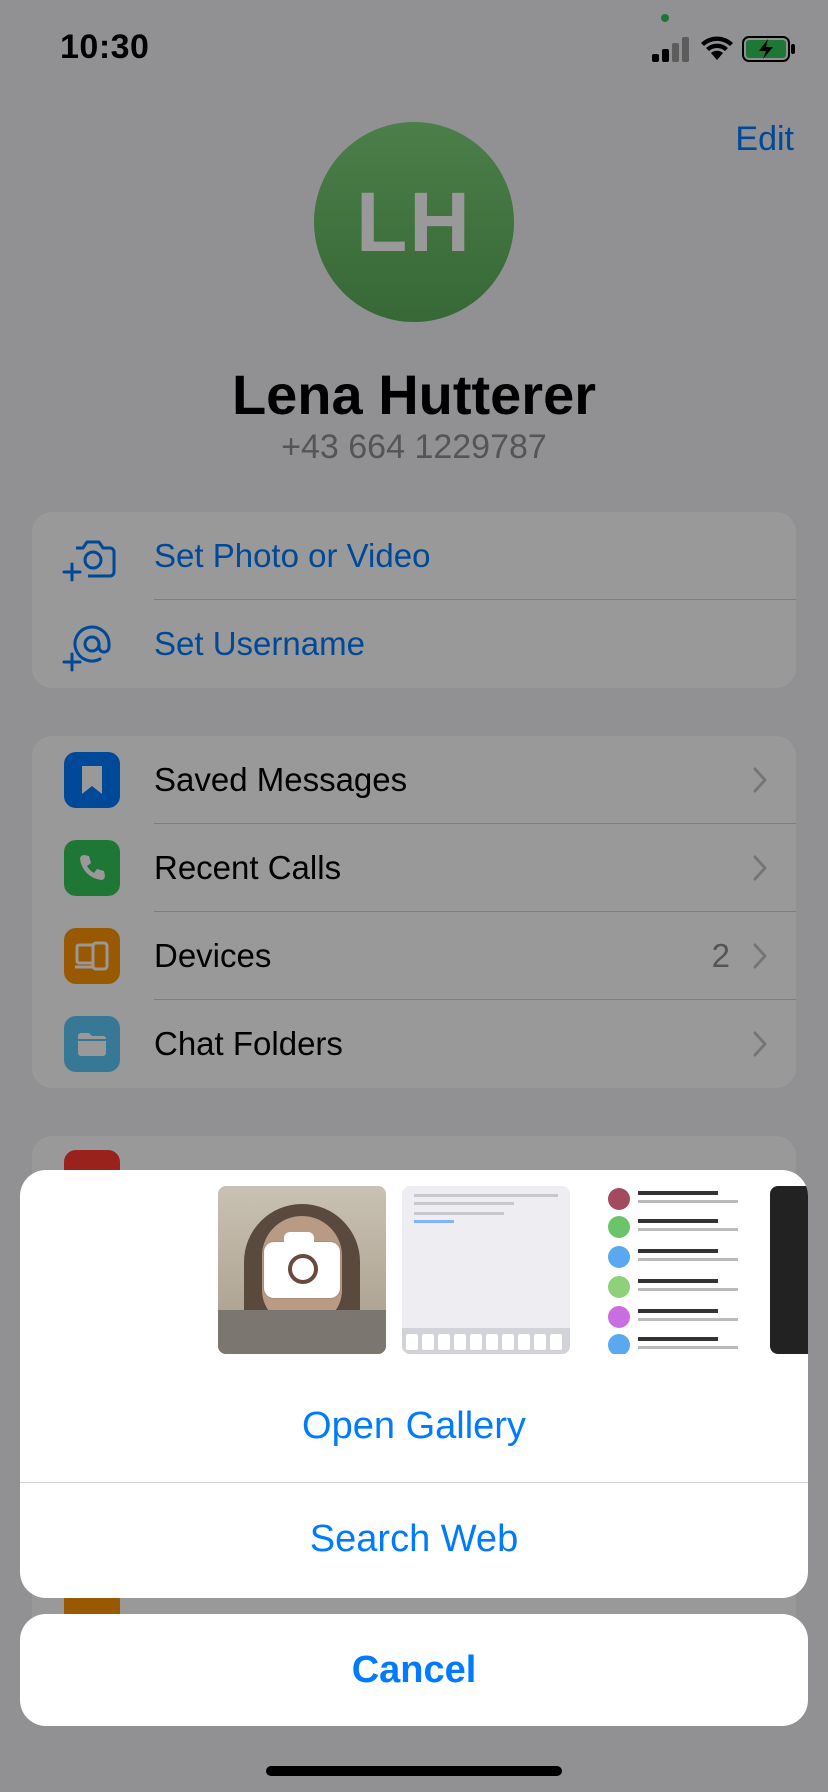 The width and height of the screenshot is (828, 1792). I want to click on thumb-keyboard, so click(486, 1341).